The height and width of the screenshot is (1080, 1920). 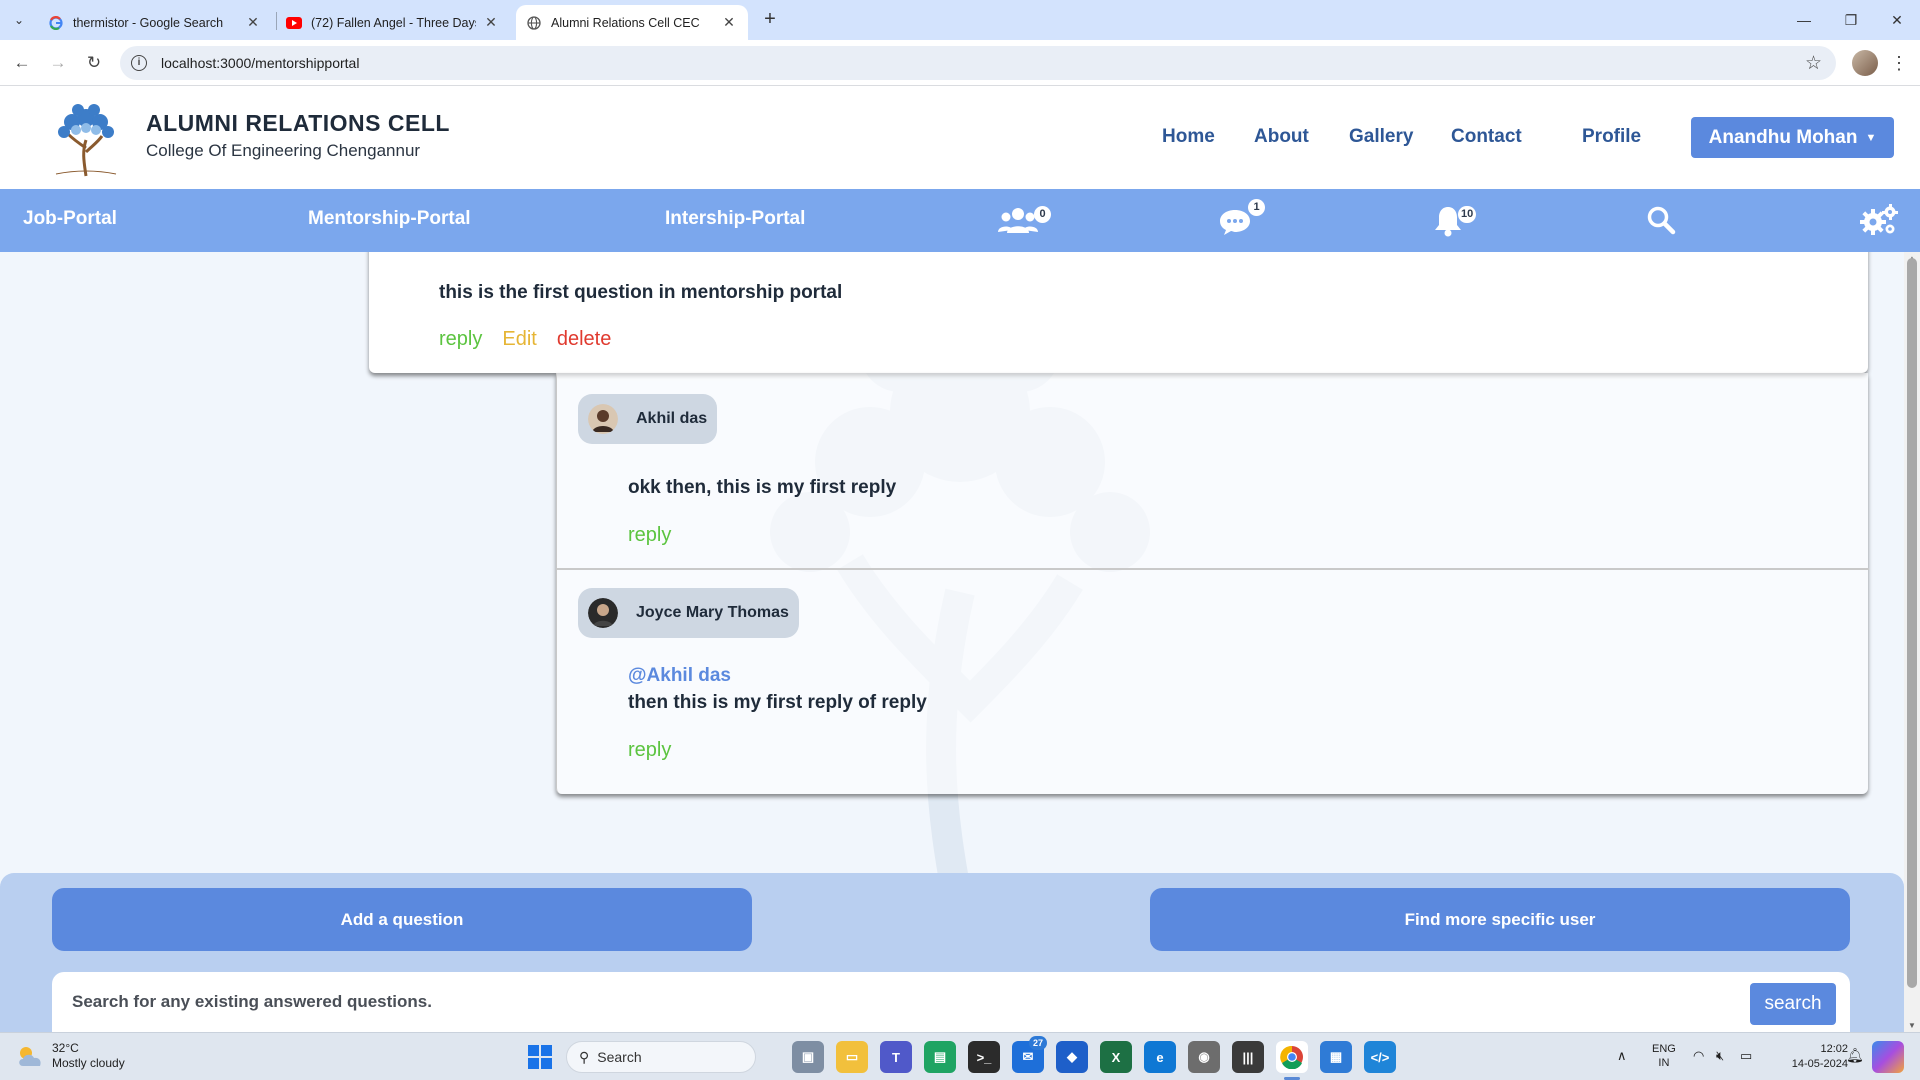 What do you see at coordinates (1912, 623) in the screenshot?
I see `scrollbar-thumb` at bounding box center [1912, 623].